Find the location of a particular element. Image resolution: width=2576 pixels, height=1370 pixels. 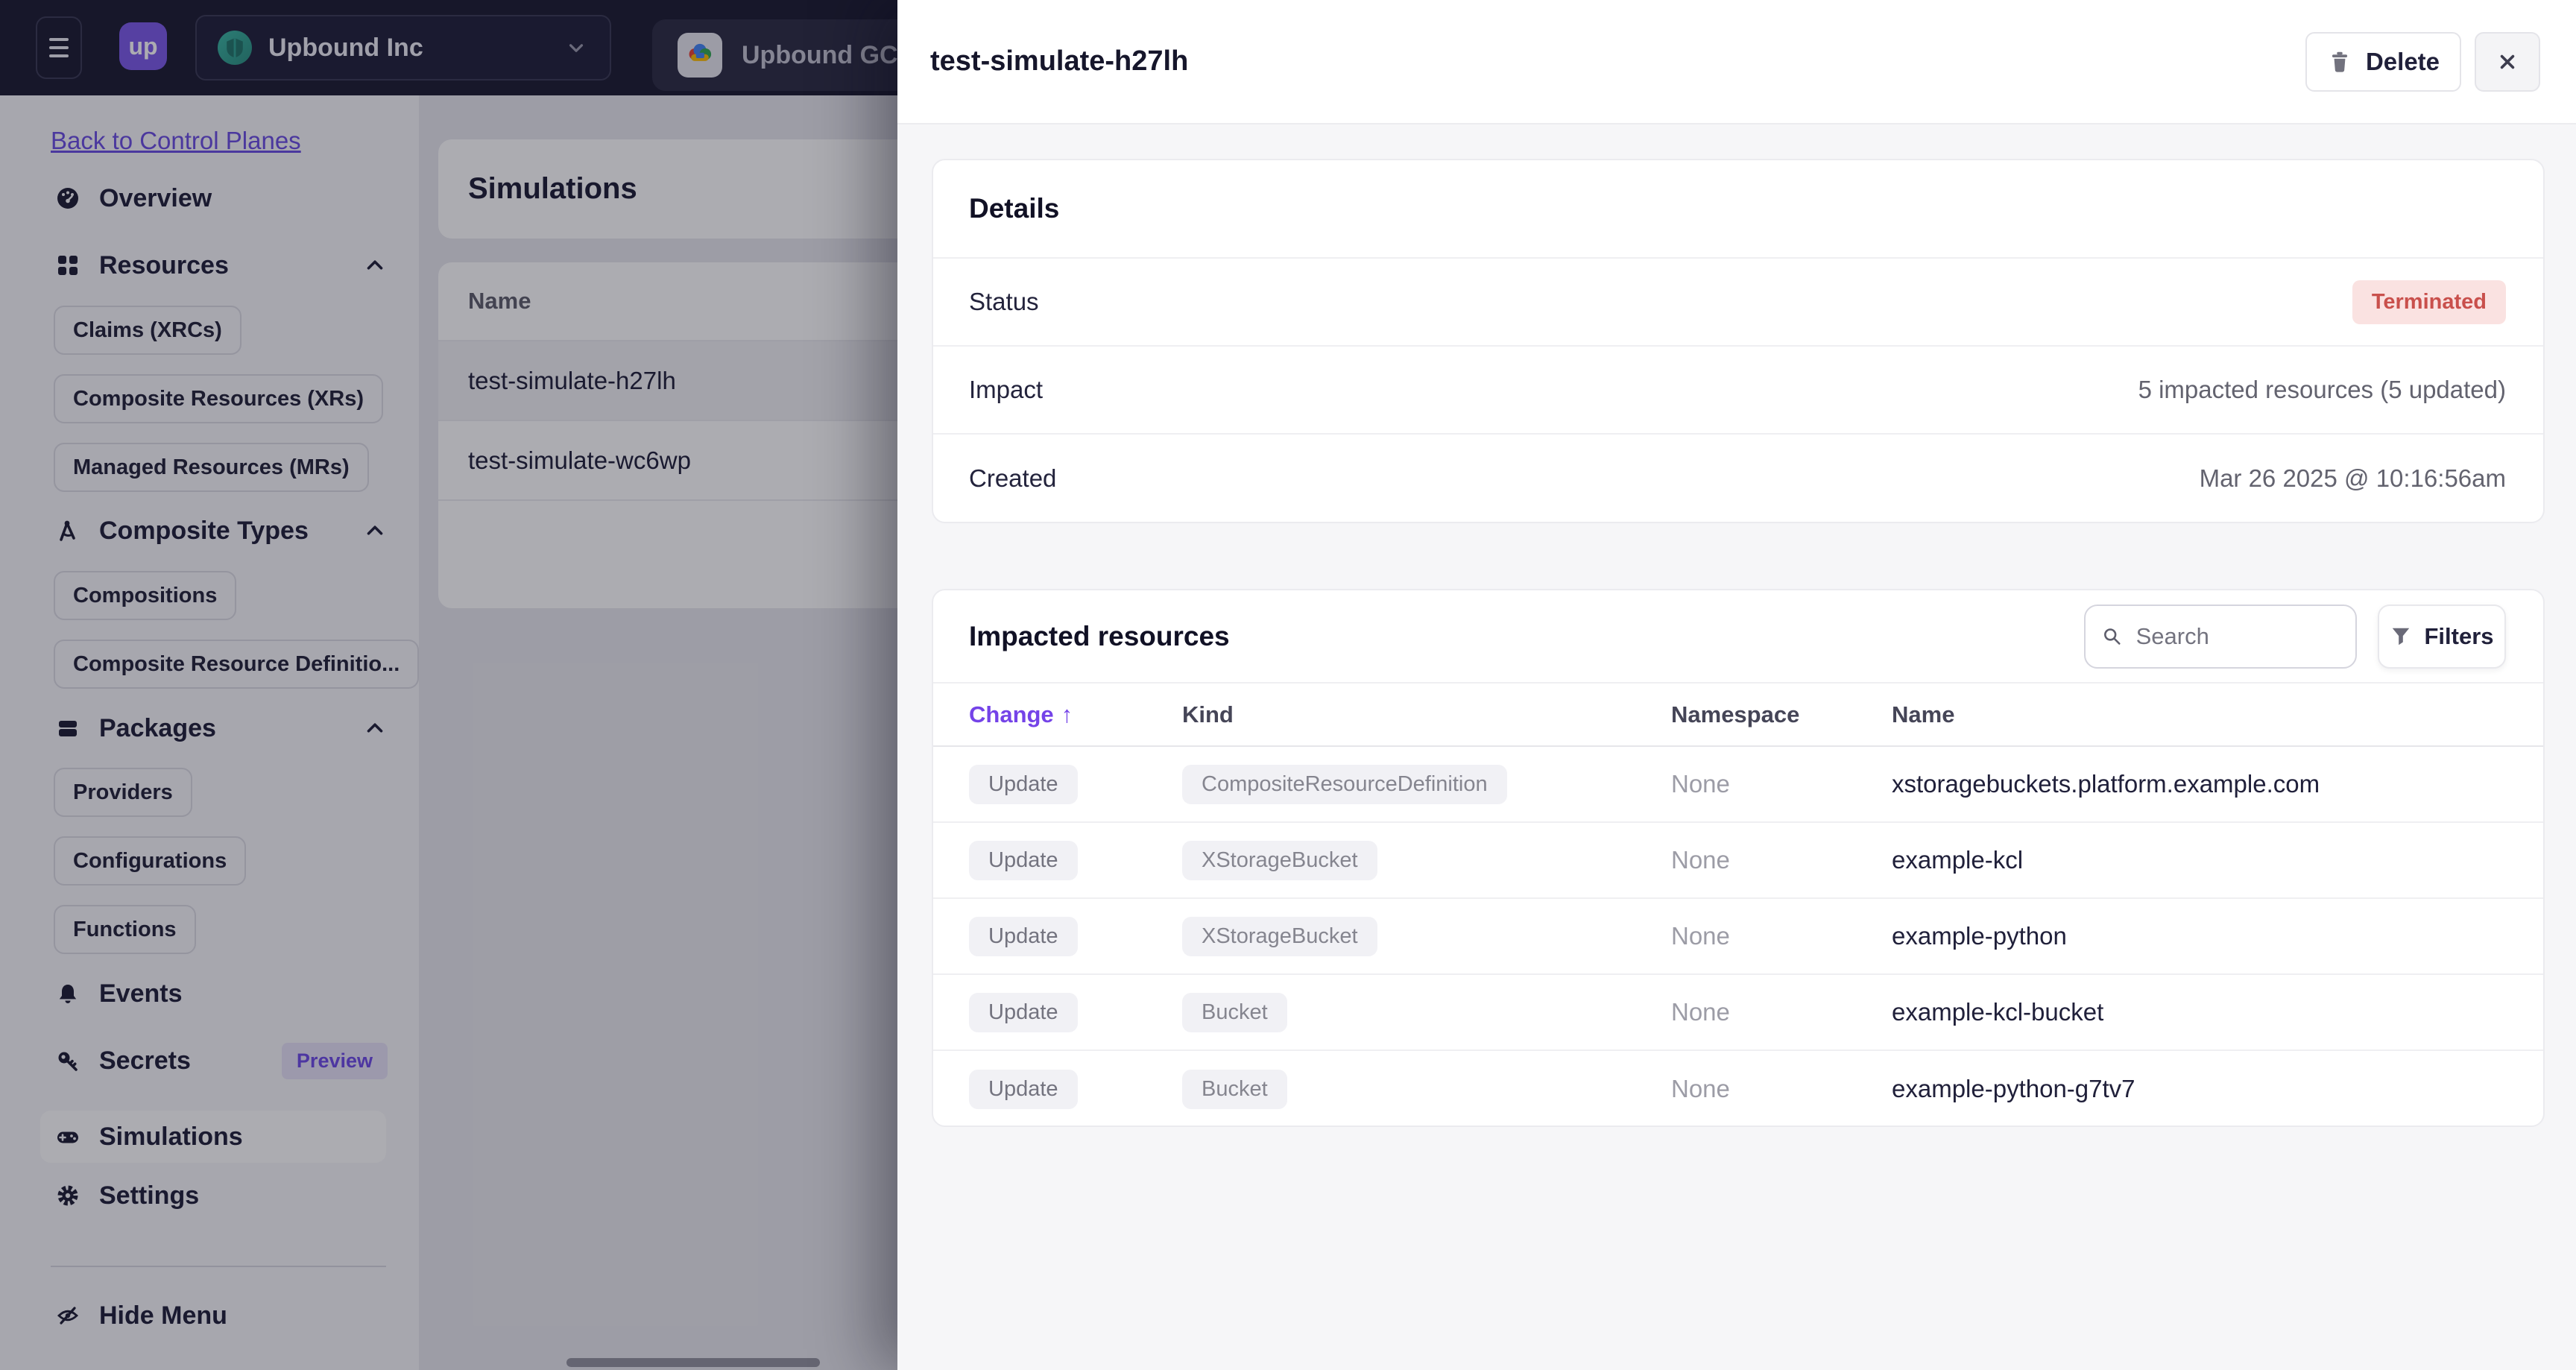

column-namespace: Namespace is located at coordinates (1735, 714).